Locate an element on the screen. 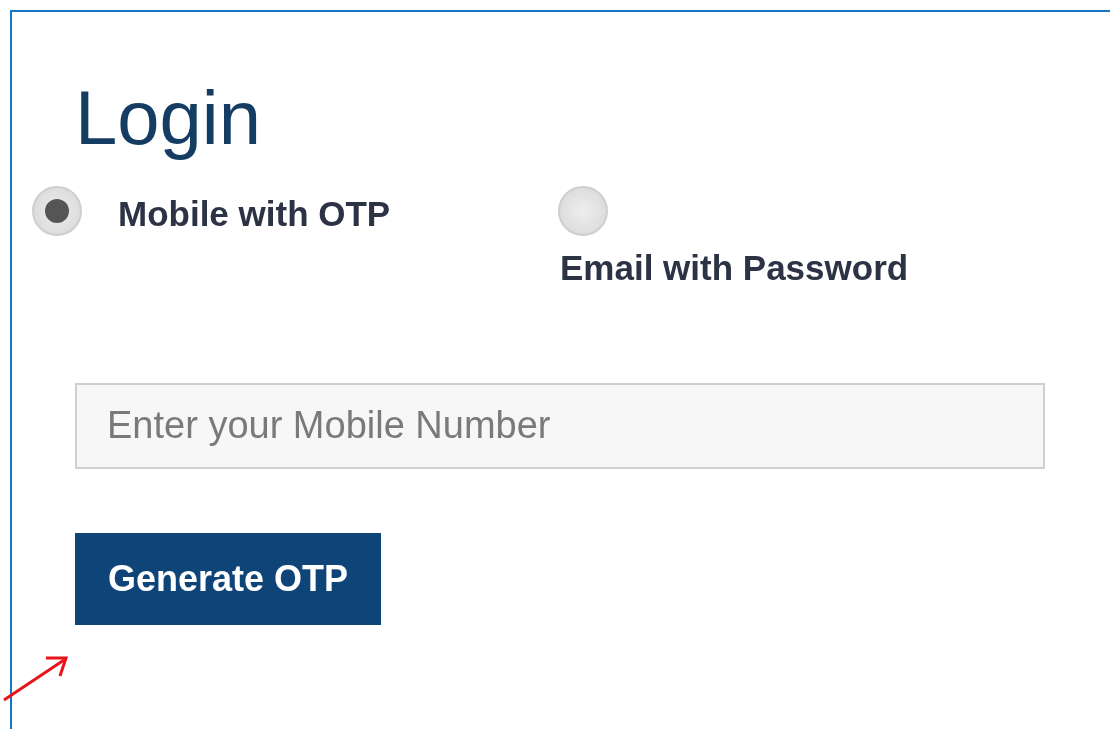 This screenshot has height=729, width=1110. annotation-arrow is located at coordinates (36, 679).